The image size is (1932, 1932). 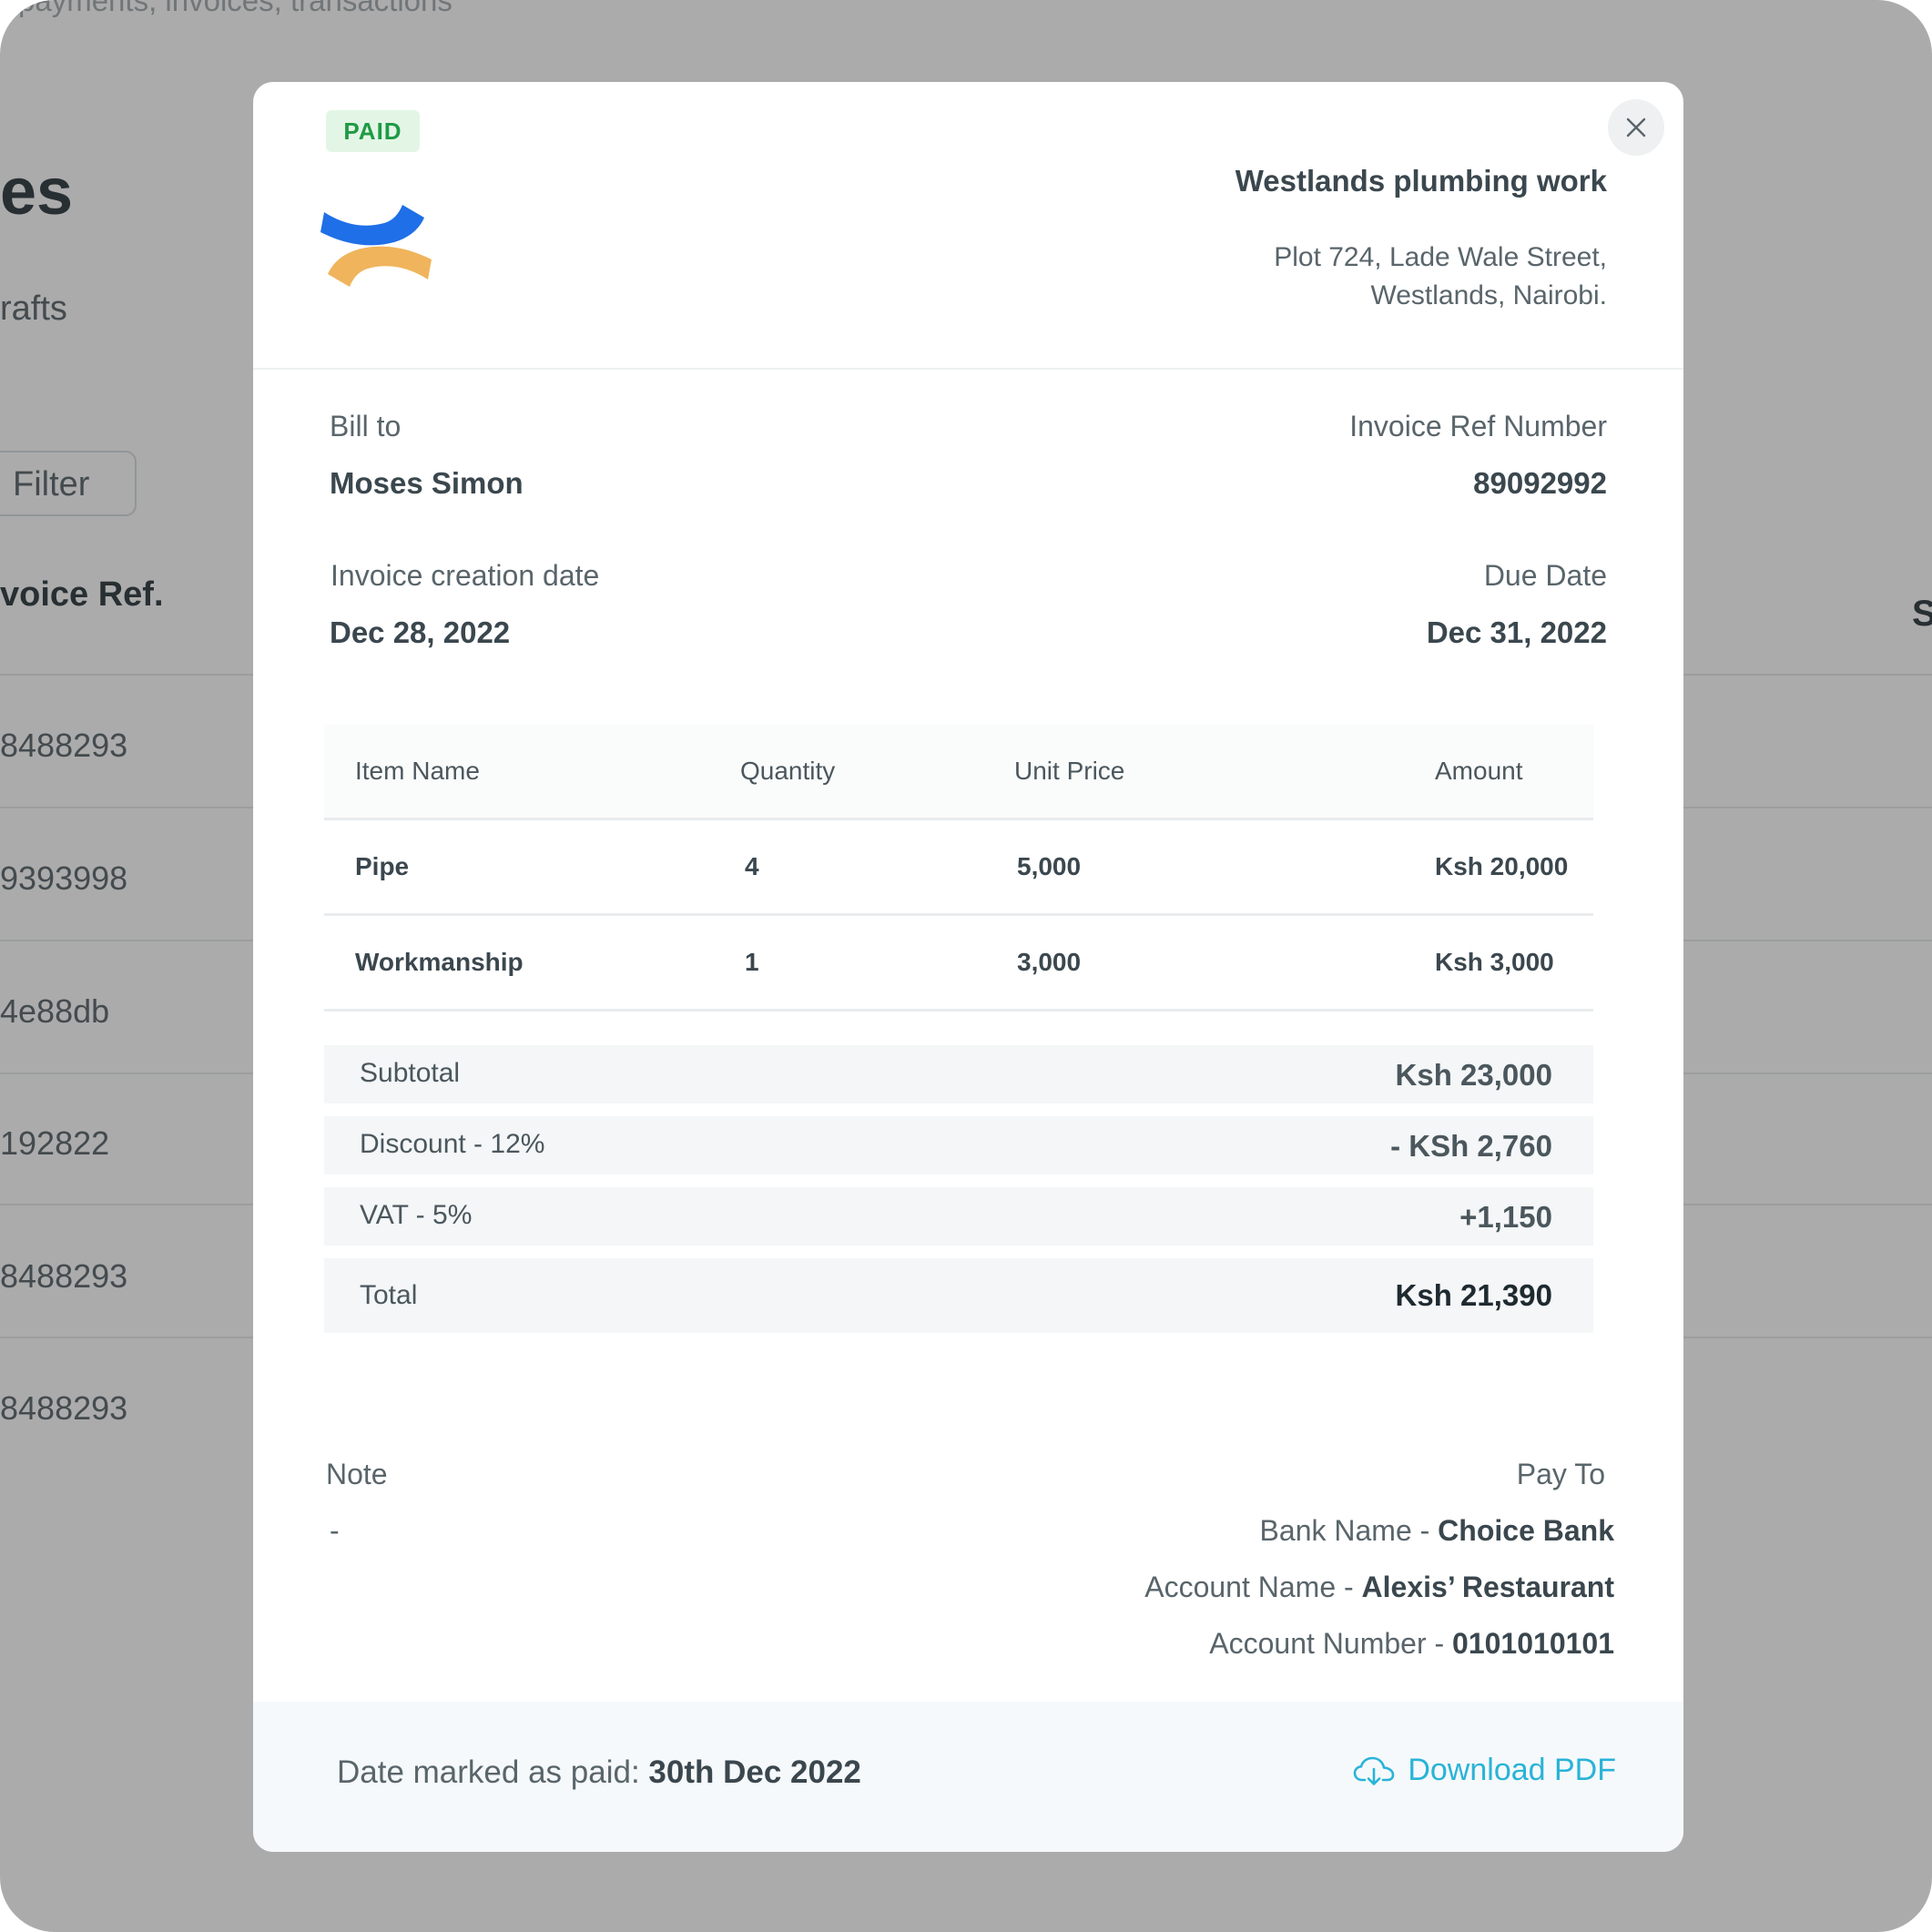 What do you see at coordinates (959, 1296) in the screenshot?
I see `total-row: Total Ksh 21,390` at bounding box center [959, 1296].